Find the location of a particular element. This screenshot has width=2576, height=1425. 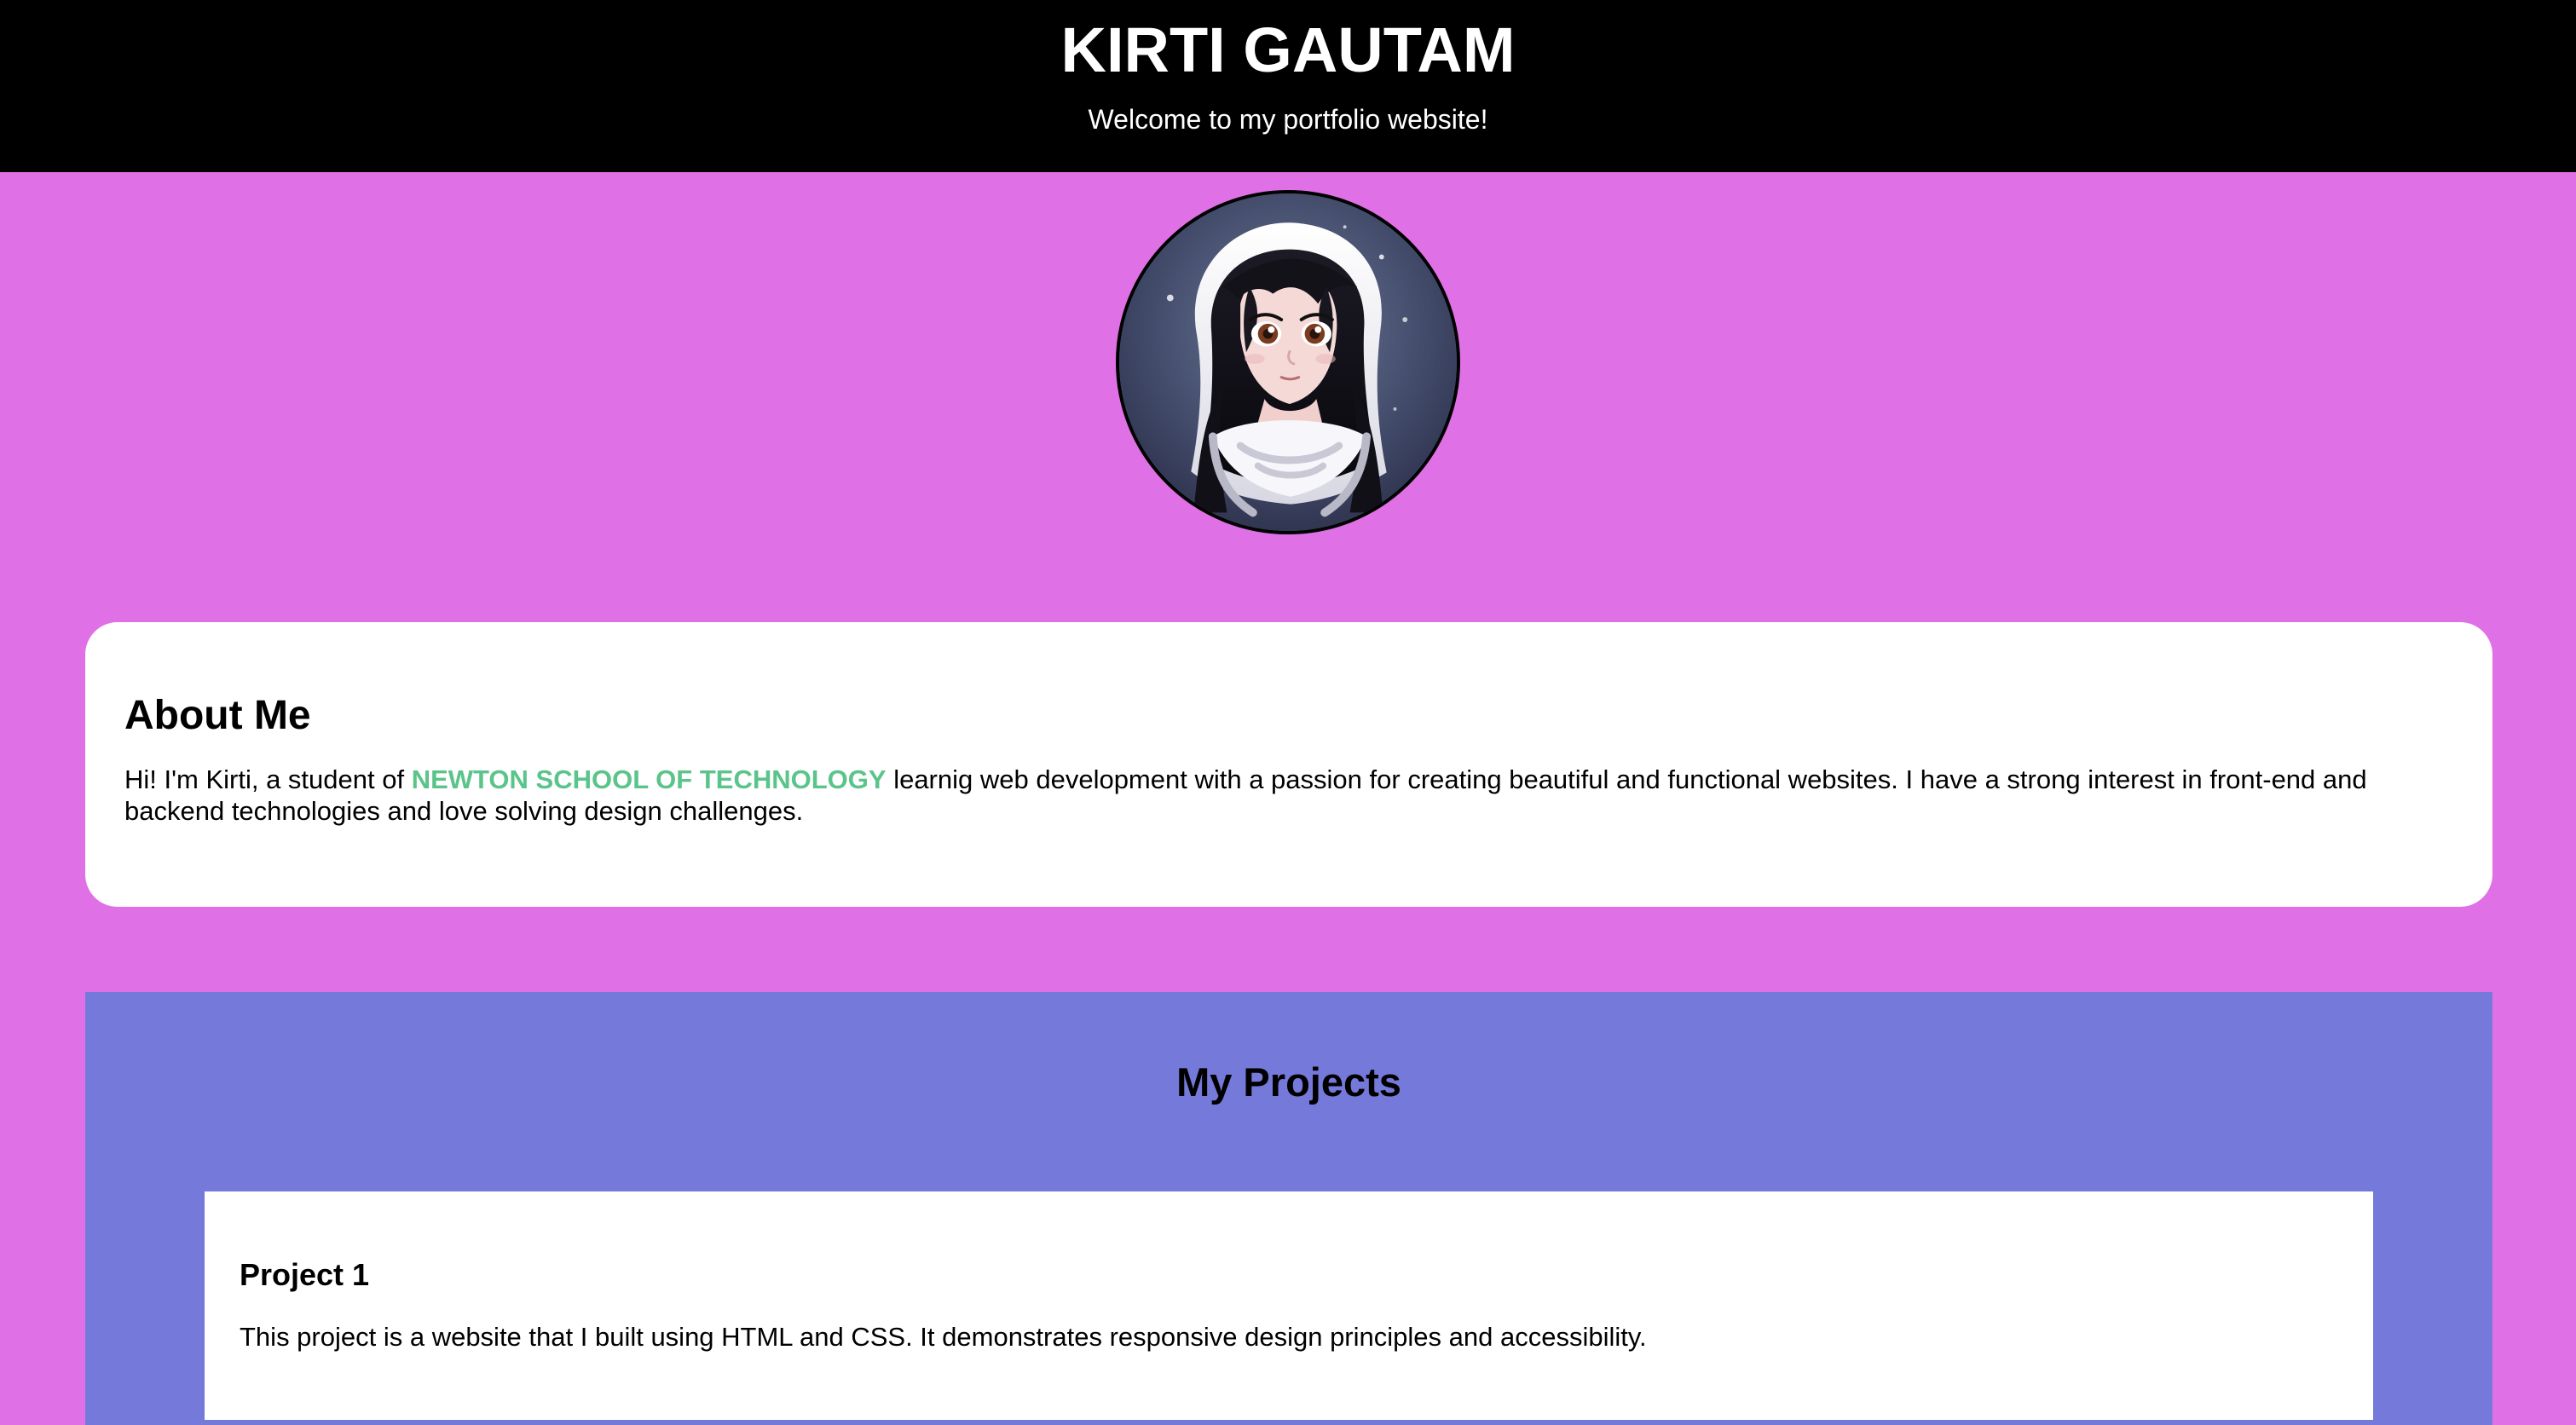

profile-avatar is located at coordinates (1288, 362).